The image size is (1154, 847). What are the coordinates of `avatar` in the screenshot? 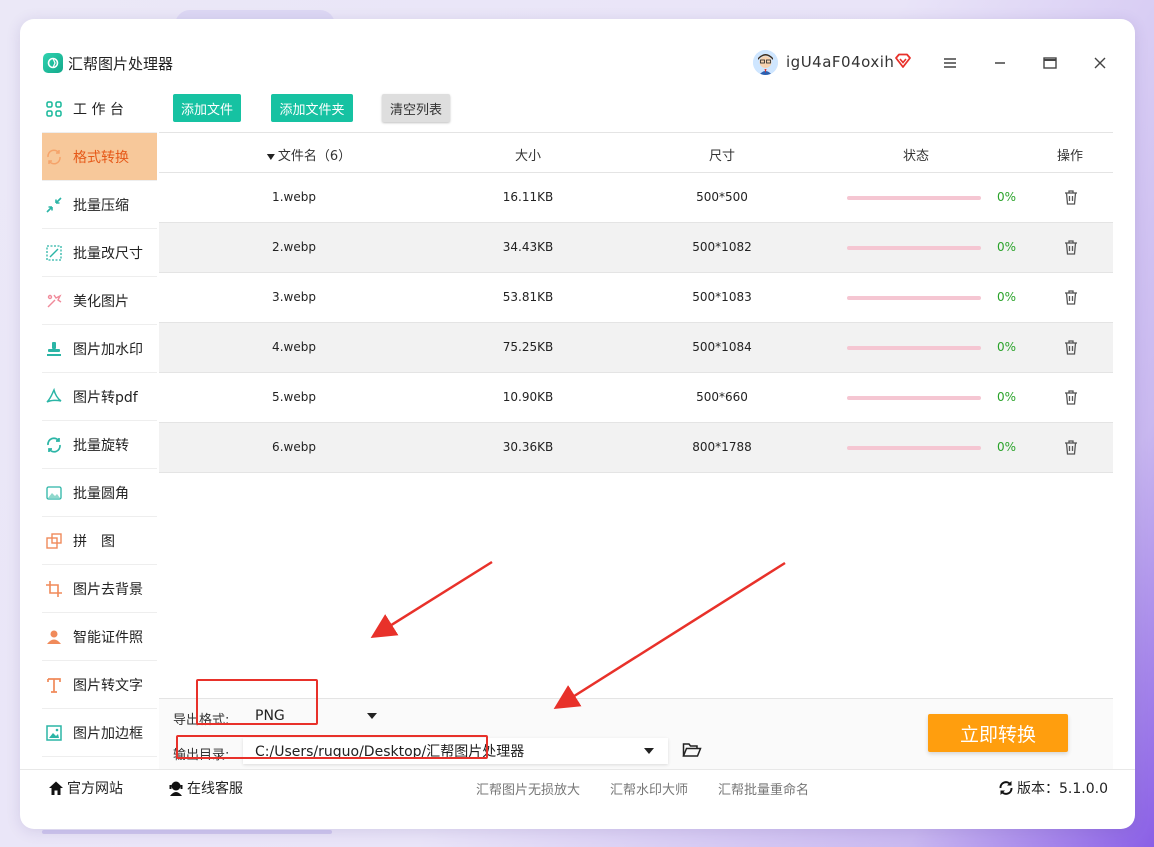 It's located at (765, 62).